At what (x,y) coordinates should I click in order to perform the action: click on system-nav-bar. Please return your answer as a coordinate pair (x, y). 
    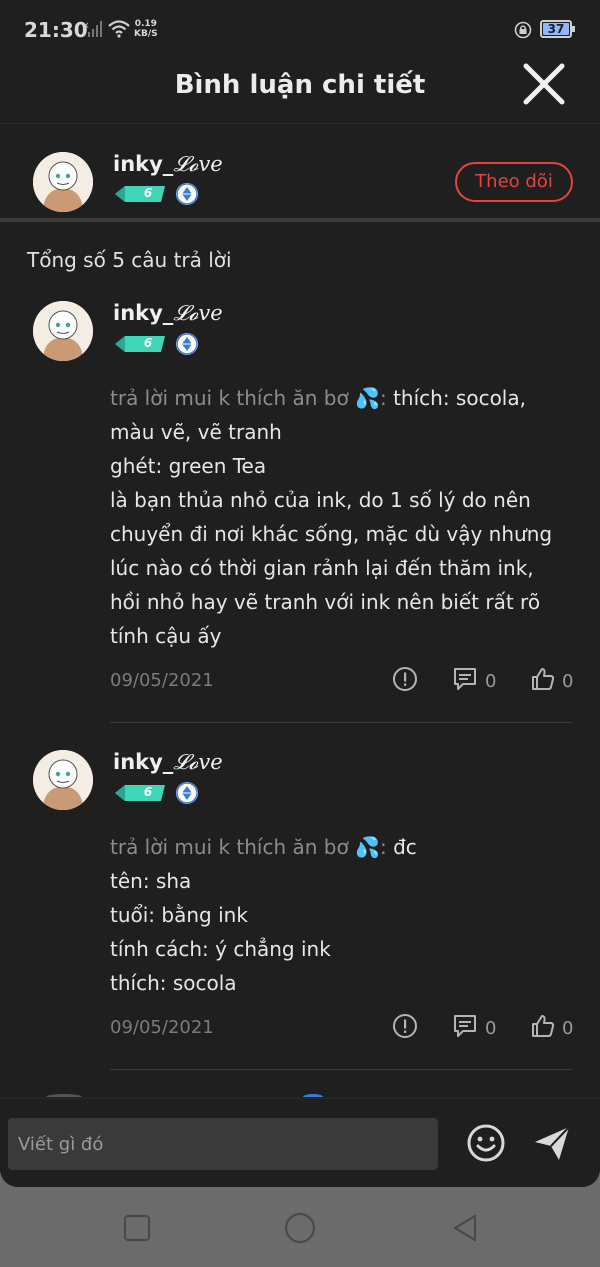
    Looking at the image, I should click on (300, 1227).